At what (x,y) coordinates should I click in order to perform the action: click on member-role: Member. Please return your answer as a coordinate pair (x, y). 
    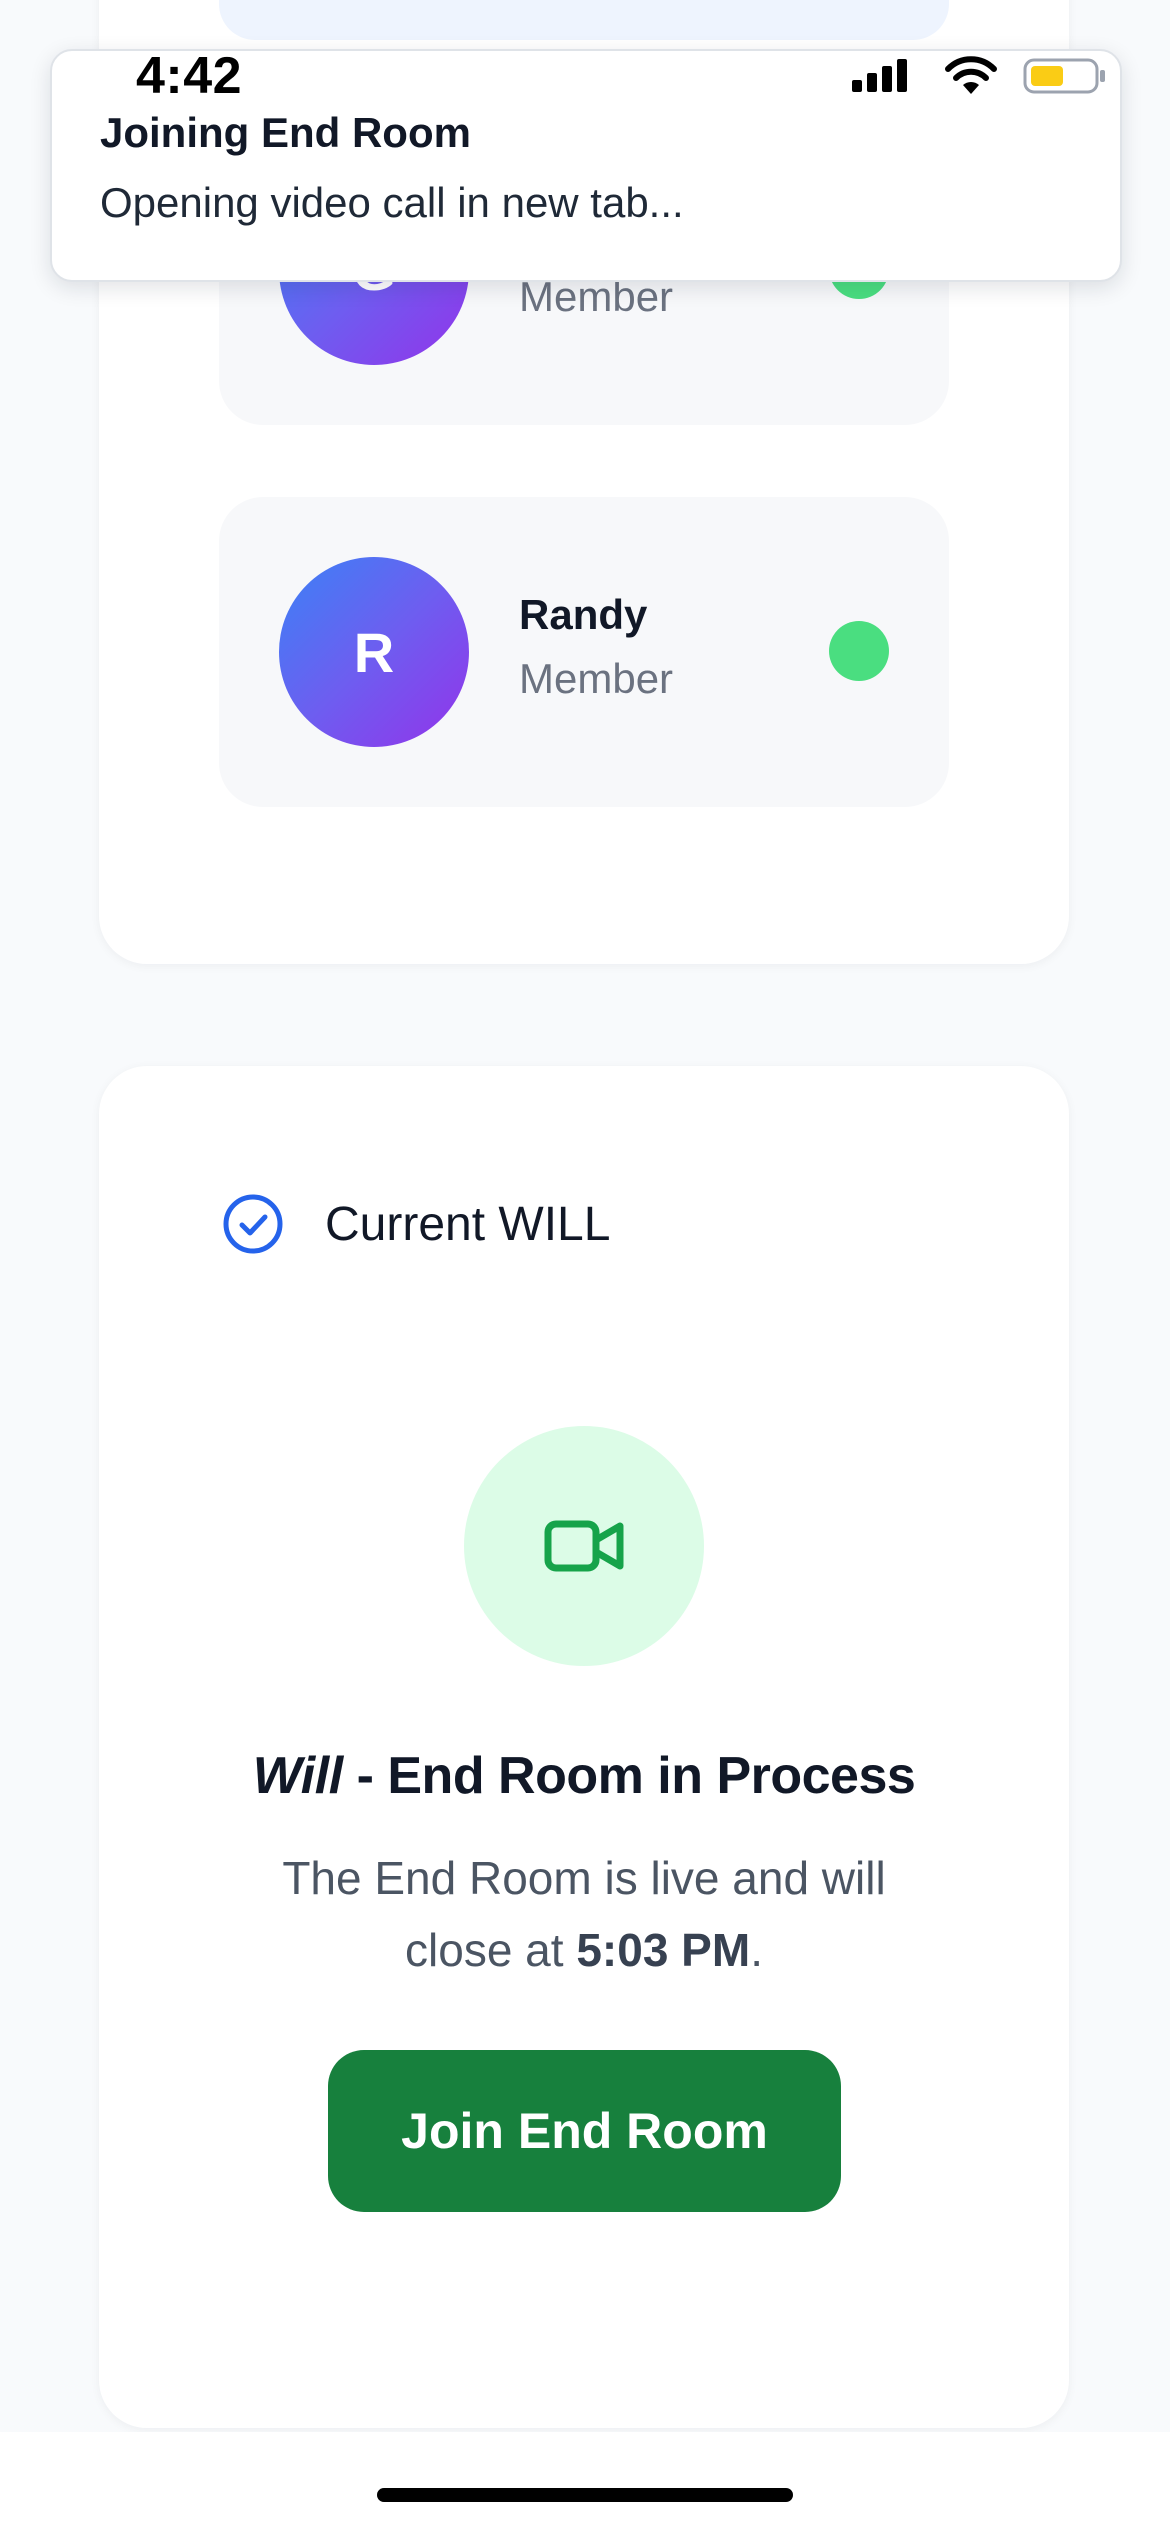
    Looking at the image, I should click on (596, 678).